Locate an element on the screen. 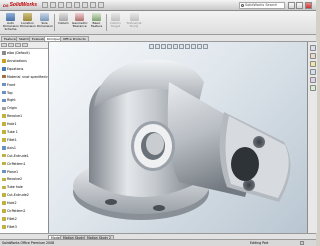 The height and width of the screenshot is (246, 320). help-icon is located at coordinates (302, 243).